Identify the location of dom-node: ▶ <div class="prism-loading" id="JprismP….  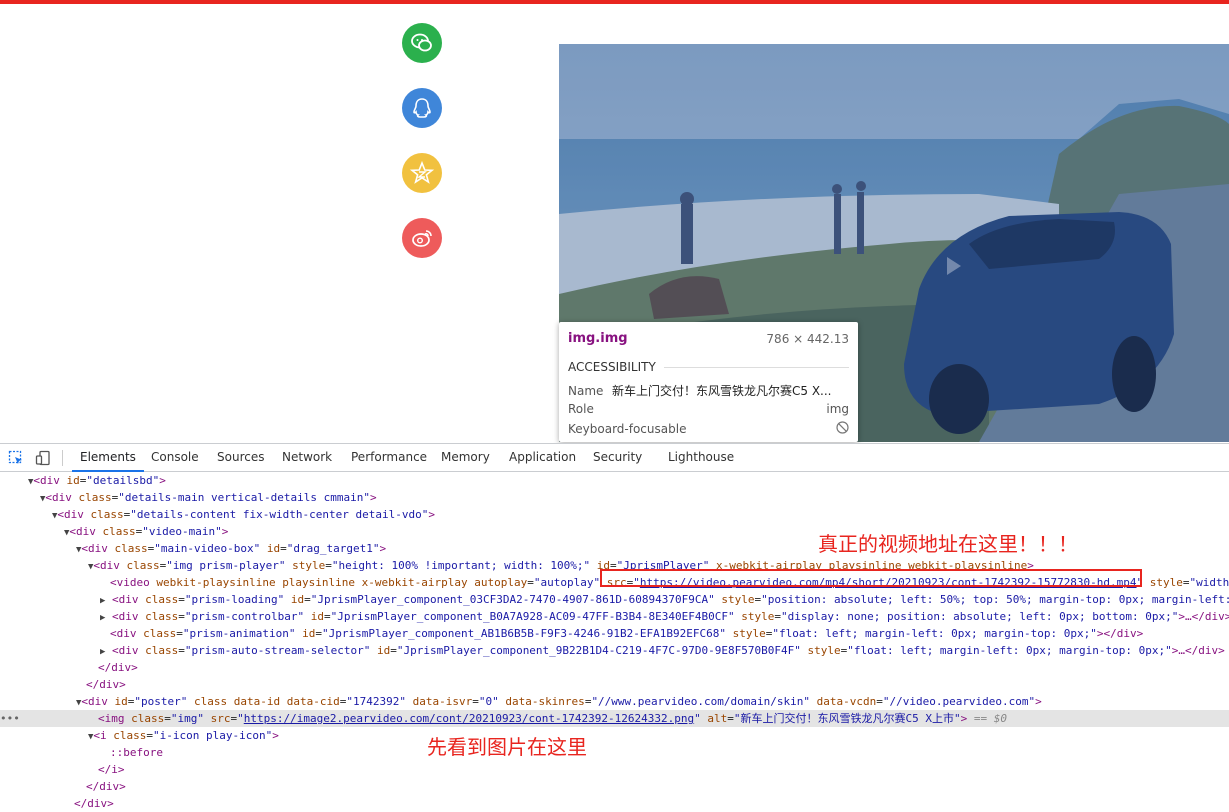
(614, 599).